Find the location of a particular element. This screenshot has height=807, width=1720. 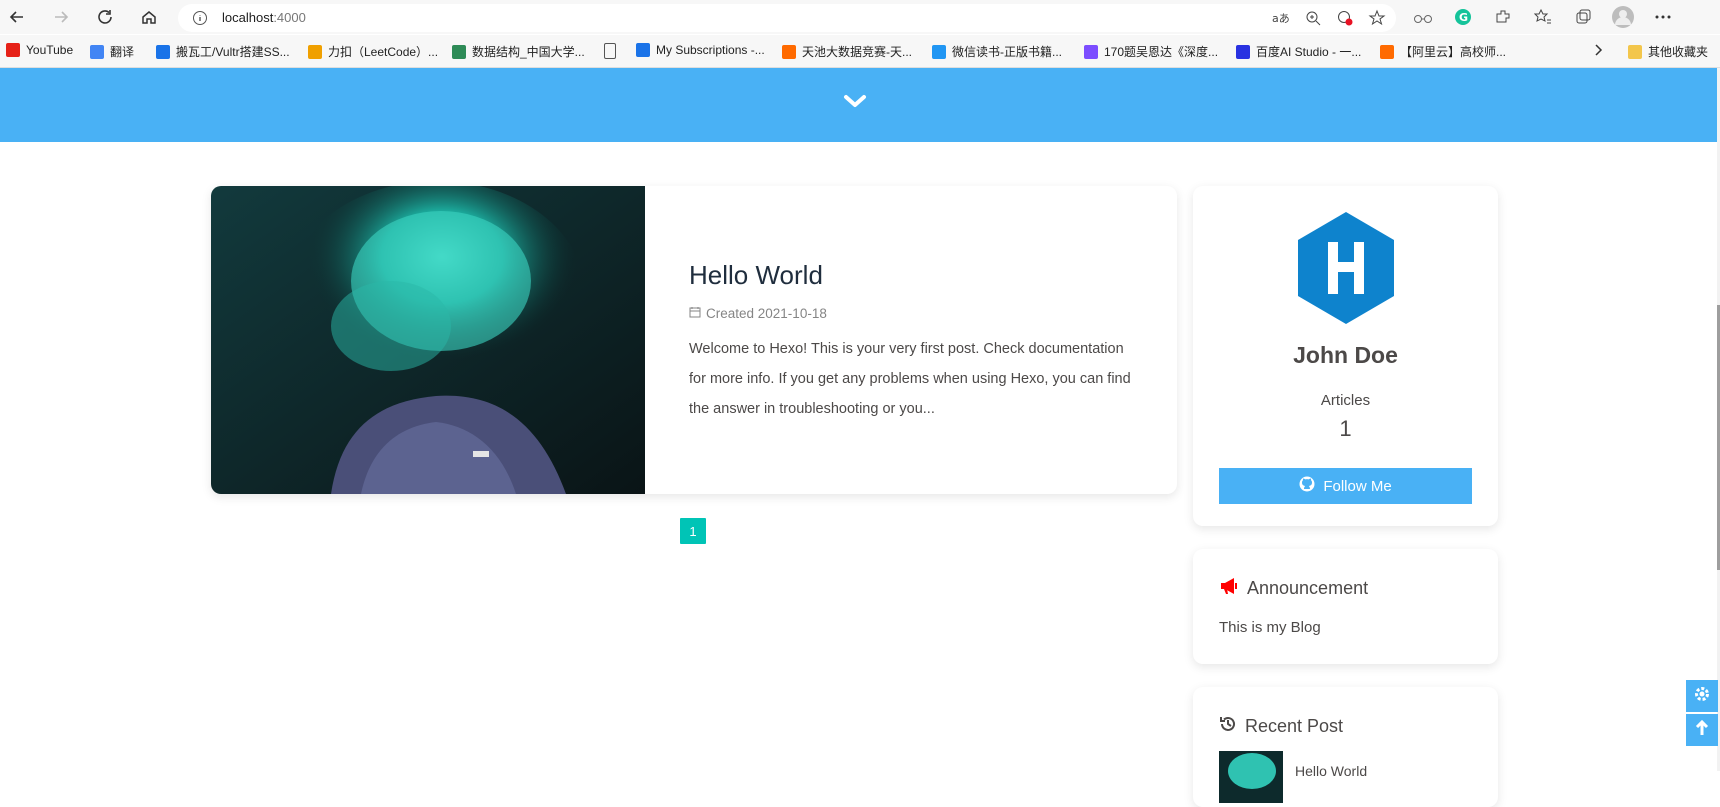

mooc-icon is located at coordinates (459, 51).